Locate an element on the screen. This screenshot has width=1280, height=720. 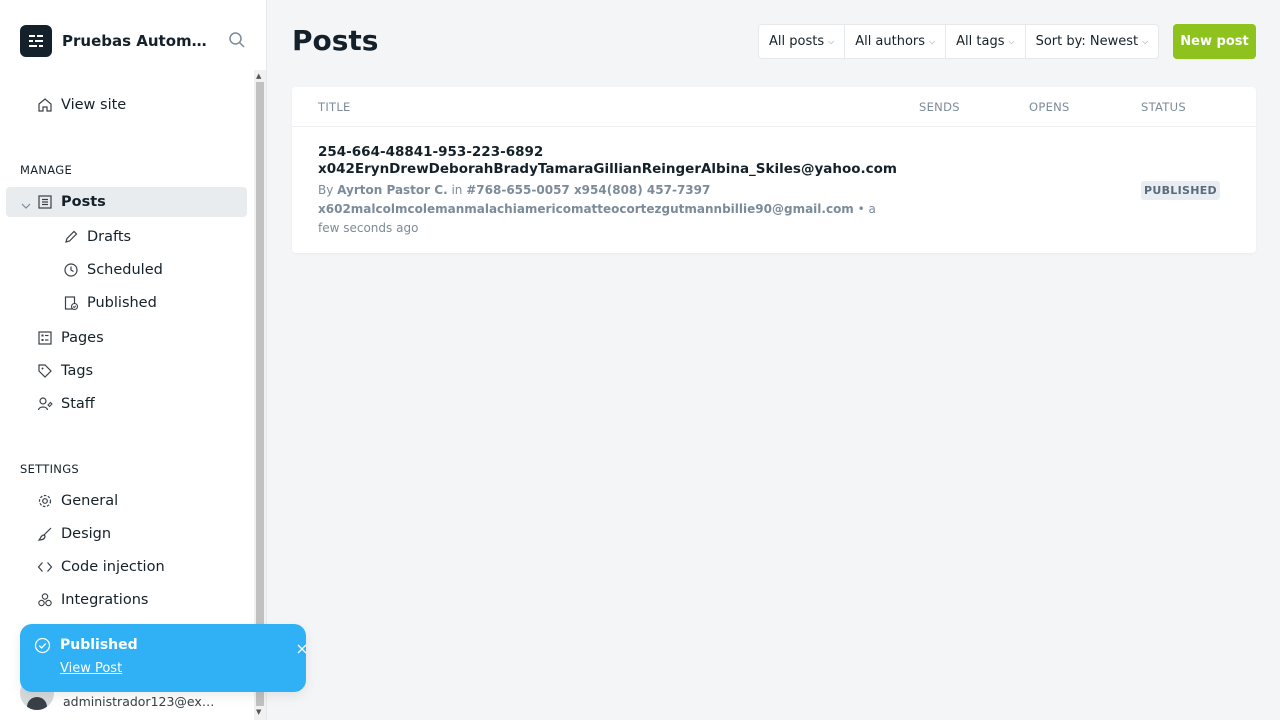
close-icon is located at coordinates (302, 648).